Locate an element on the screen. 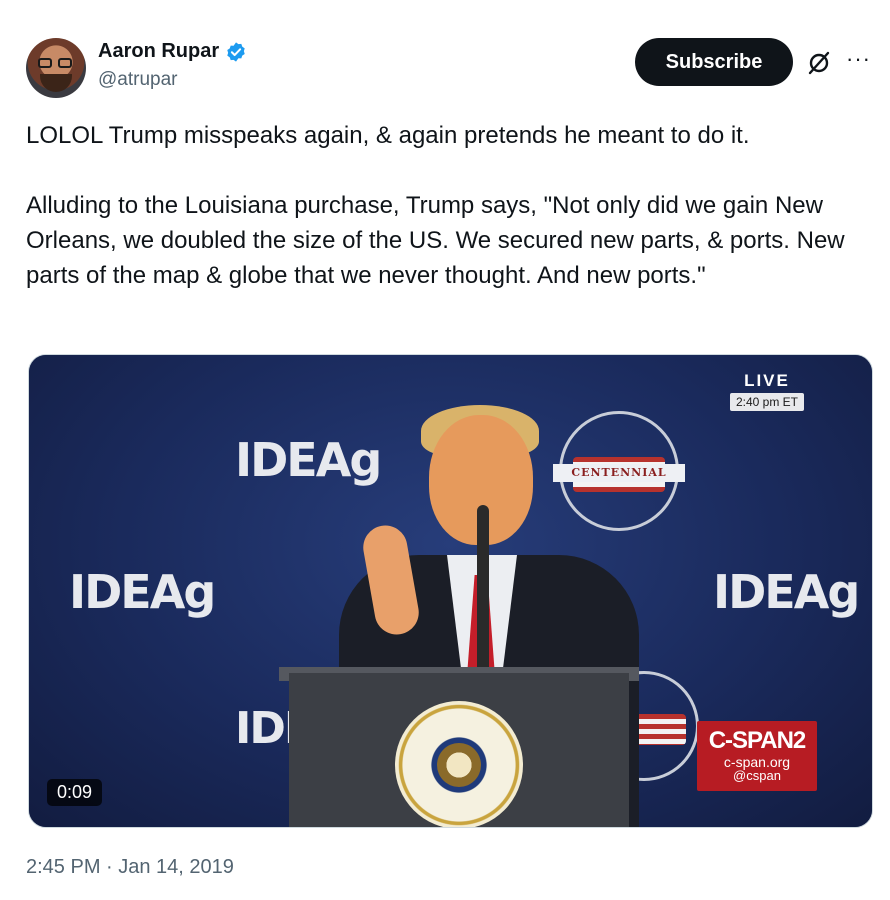 The image size is (890, 900). name-row: Aaron Rupar is located at coordinates (172, 51).